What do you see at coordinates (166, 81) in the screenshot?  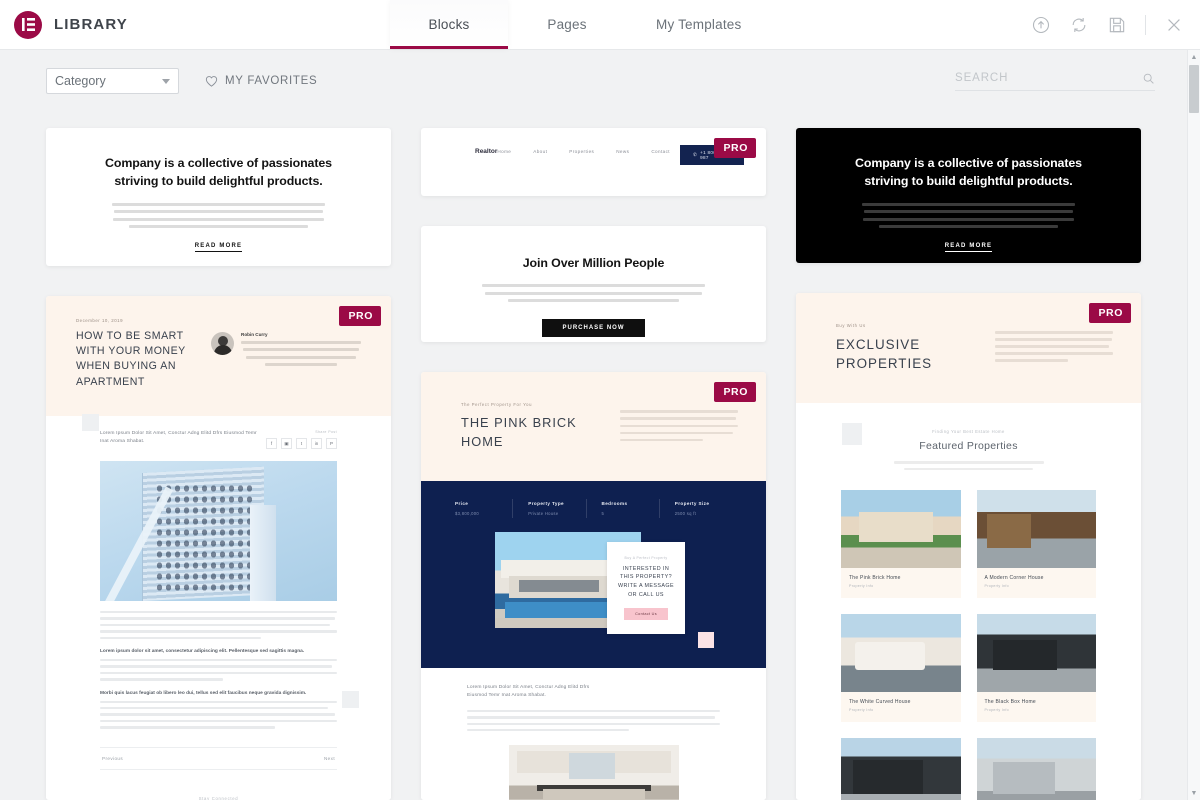 I see `chevron-down-icon` at bounding box center [166, 81].